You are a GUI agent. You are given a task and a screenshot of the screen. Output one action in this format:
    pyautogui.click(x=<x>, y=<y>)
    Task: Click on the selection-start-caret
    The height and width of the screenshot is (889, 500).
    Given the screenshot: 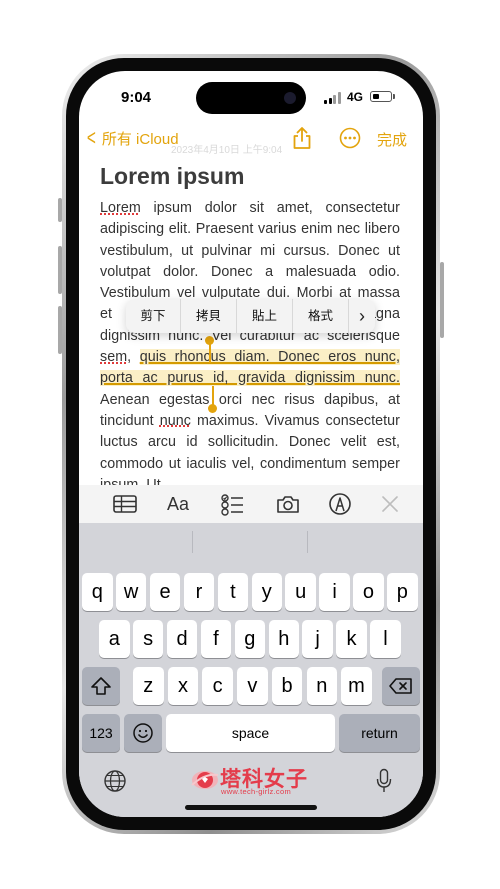 What is the action you would take?
    pyautogui.click(x=209, y=353)
    